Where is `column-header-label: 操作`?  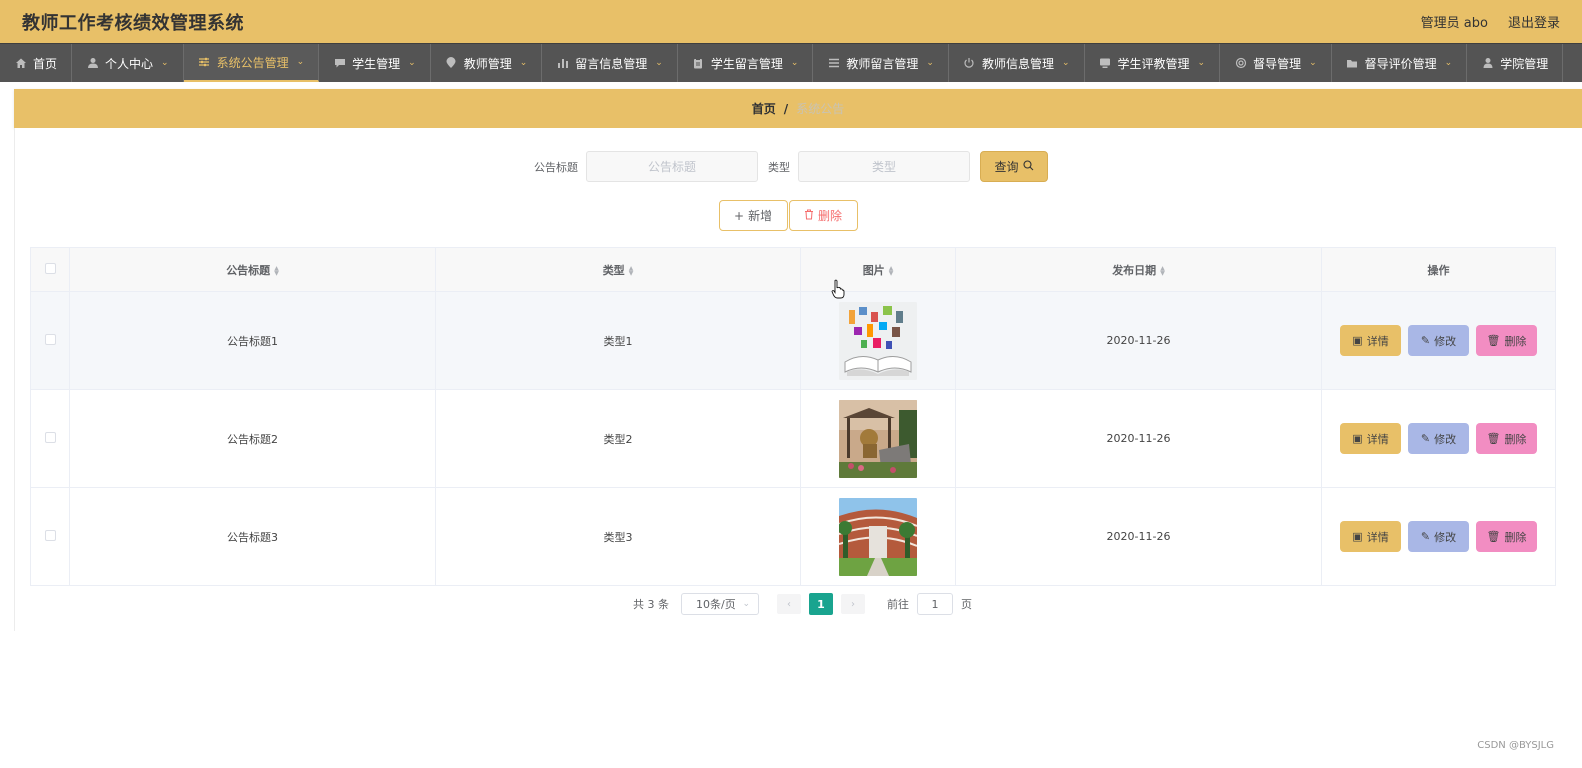
column-header-label: 操作 is located at coordinates (1438, 270).